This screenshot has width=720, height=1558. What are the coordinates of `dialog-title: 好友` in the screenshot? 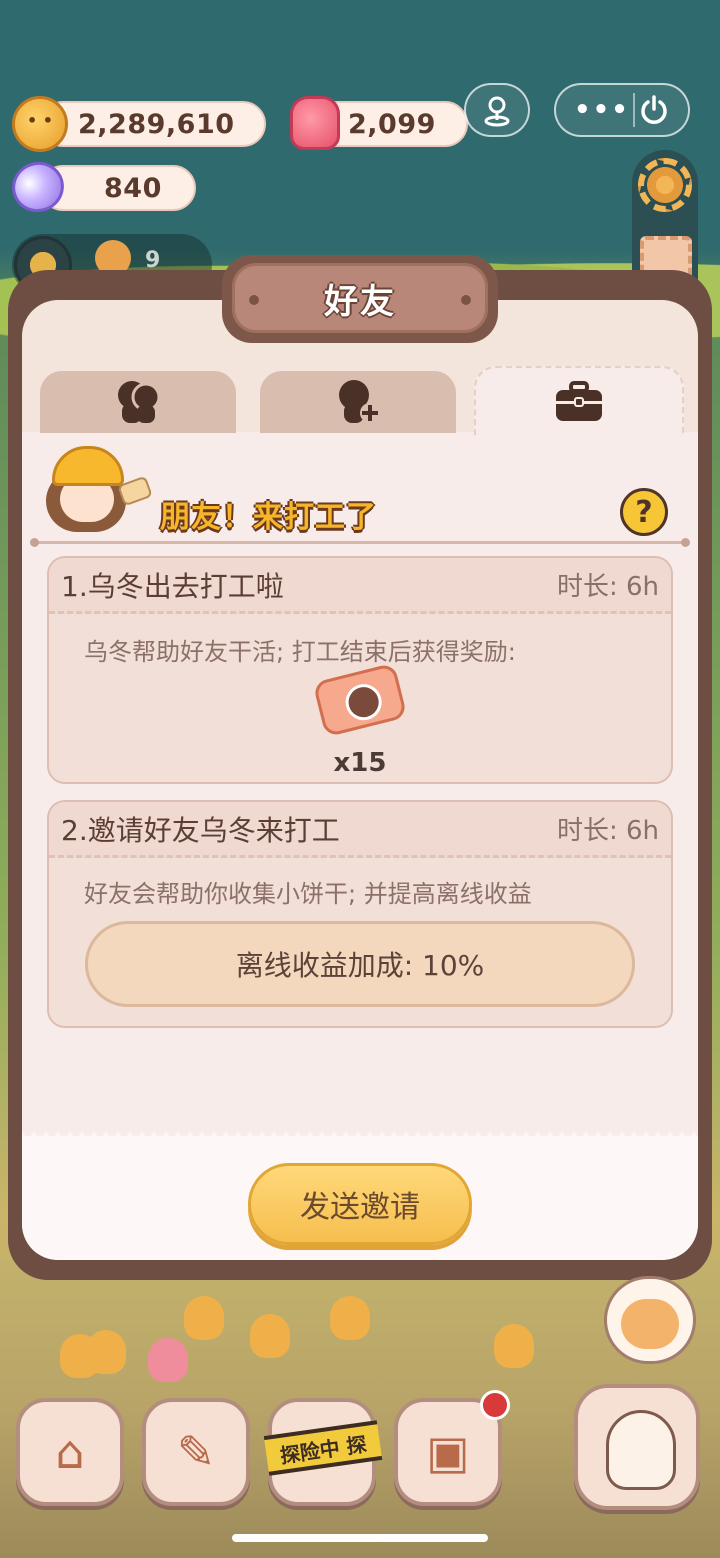 It's located at (360, 301).